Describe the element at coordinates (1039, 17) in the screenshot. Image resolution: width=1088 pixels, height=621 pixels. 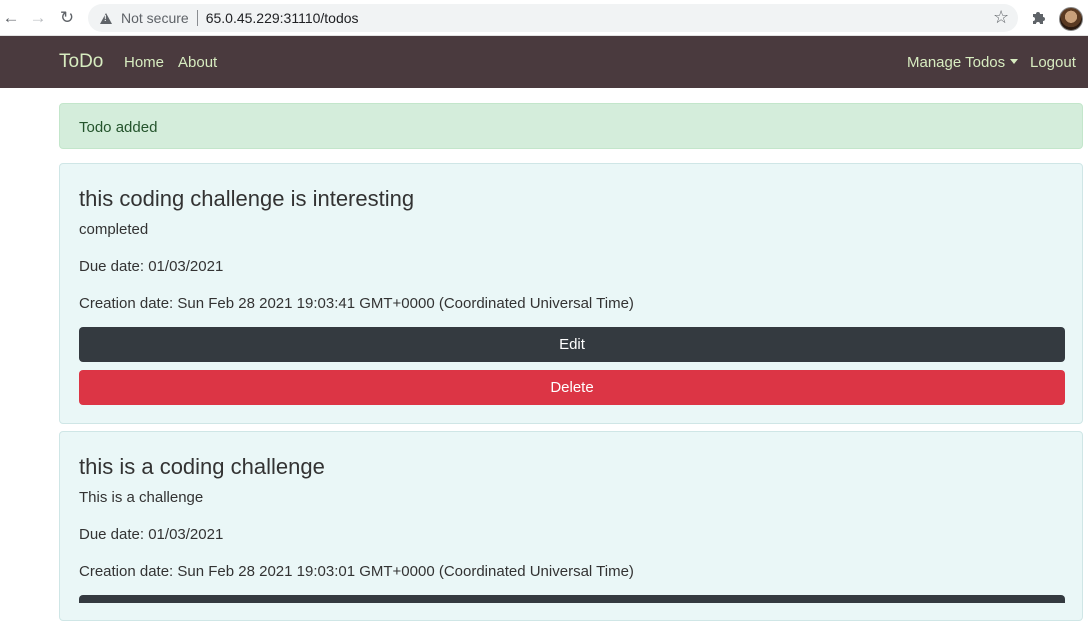
I see `extensions-icon` at that location.